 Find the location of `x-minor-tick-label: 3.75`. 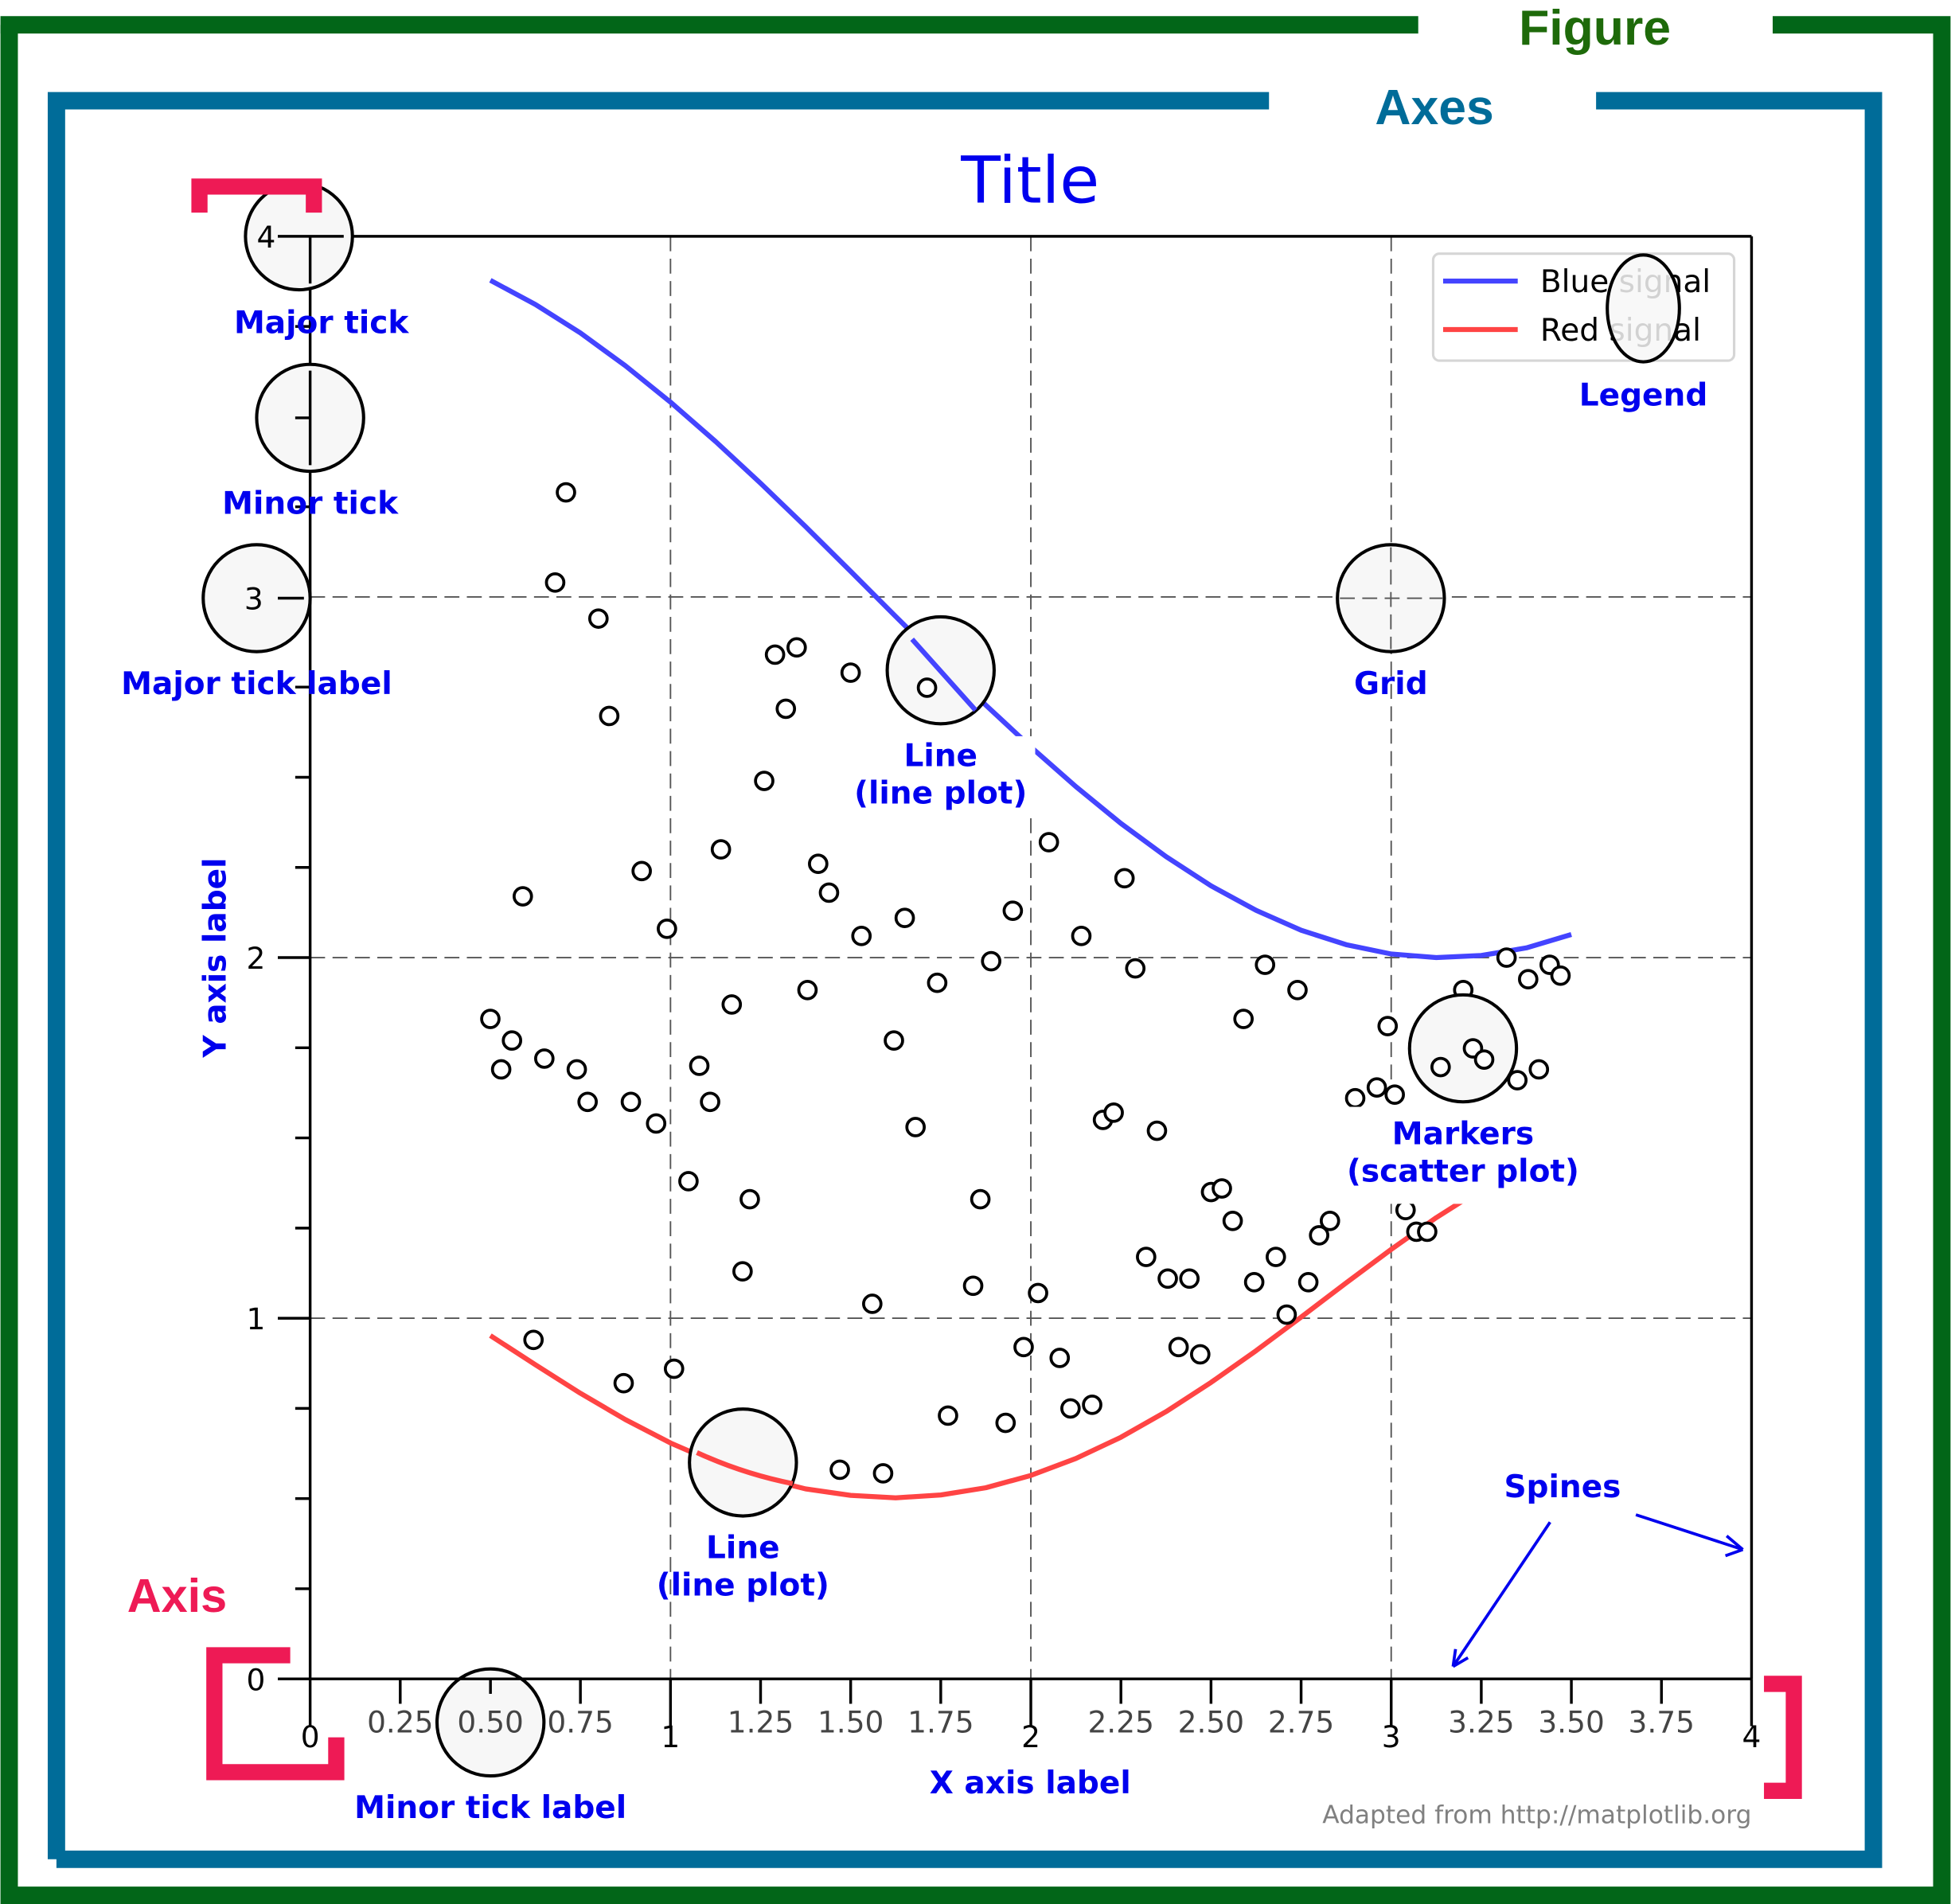

x-minor-tick-label: 3.75 is located at coordinates (1662, 1722).